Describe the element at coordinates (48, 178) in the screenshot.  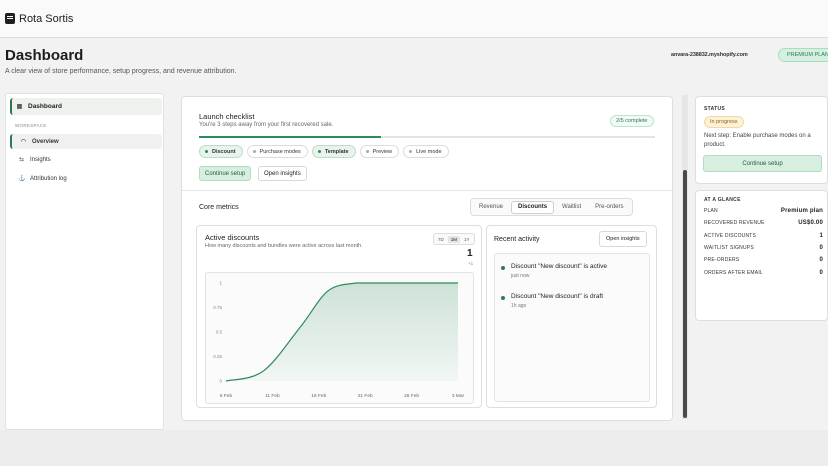
I see `sidebar-item-label: Attribution log` at that location.